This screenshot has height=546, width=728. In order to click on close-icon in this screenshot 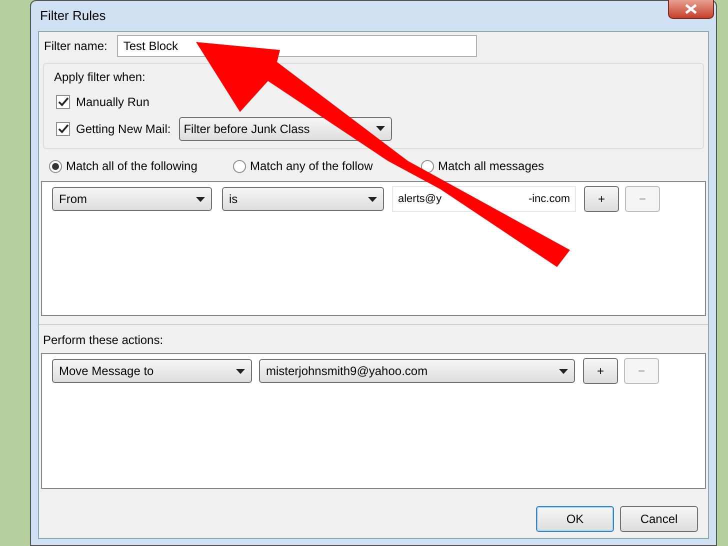, I will do `click(691, 9)`.